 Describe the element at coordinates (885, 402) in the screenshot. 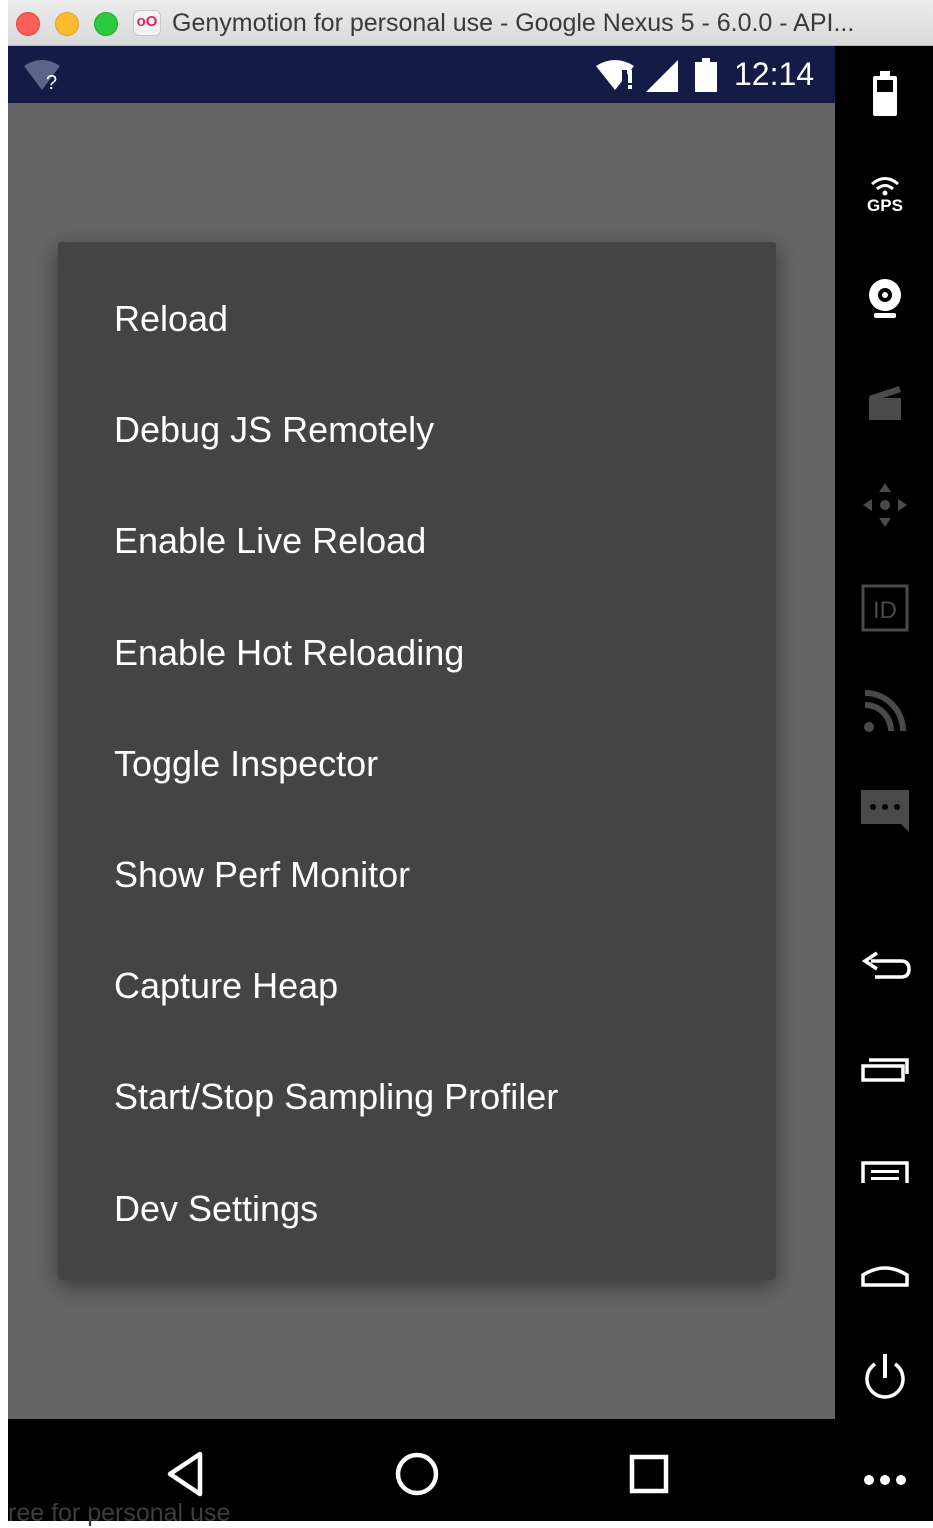

I see `capture-icon` at that location.